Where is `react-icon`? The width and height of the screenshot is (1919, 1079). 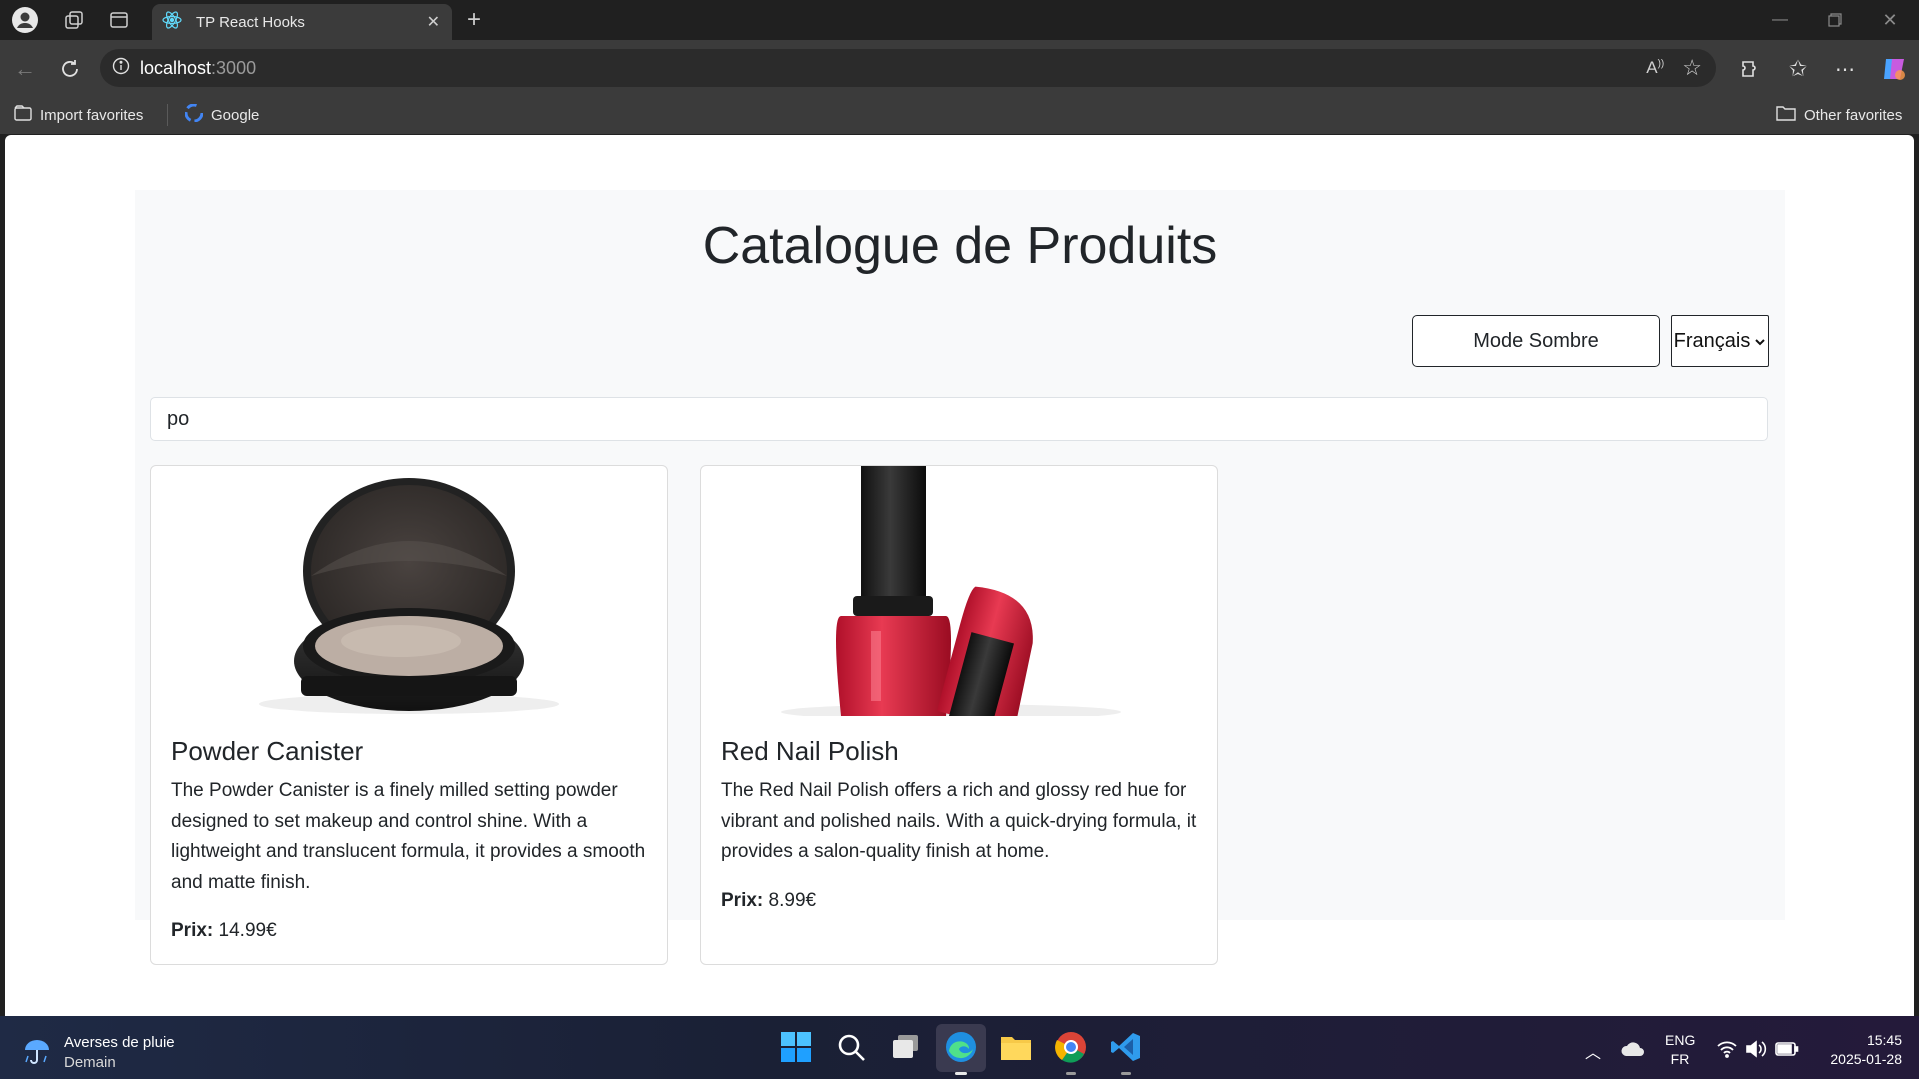 react-icon is located at coordinates (172, 22).